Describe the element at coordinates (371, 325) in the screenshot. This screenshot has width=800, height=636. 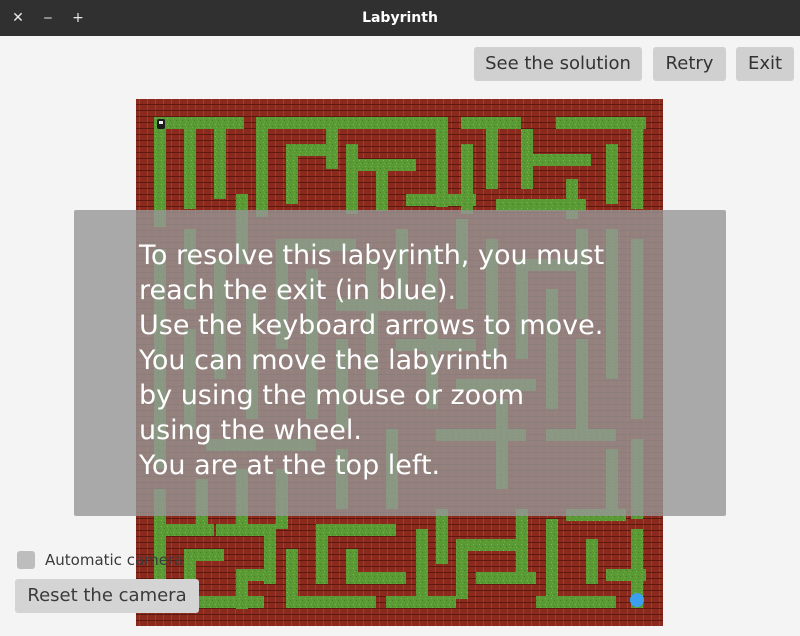
I see `instruction-line: Use the keyboard arrows to move.` at that location.